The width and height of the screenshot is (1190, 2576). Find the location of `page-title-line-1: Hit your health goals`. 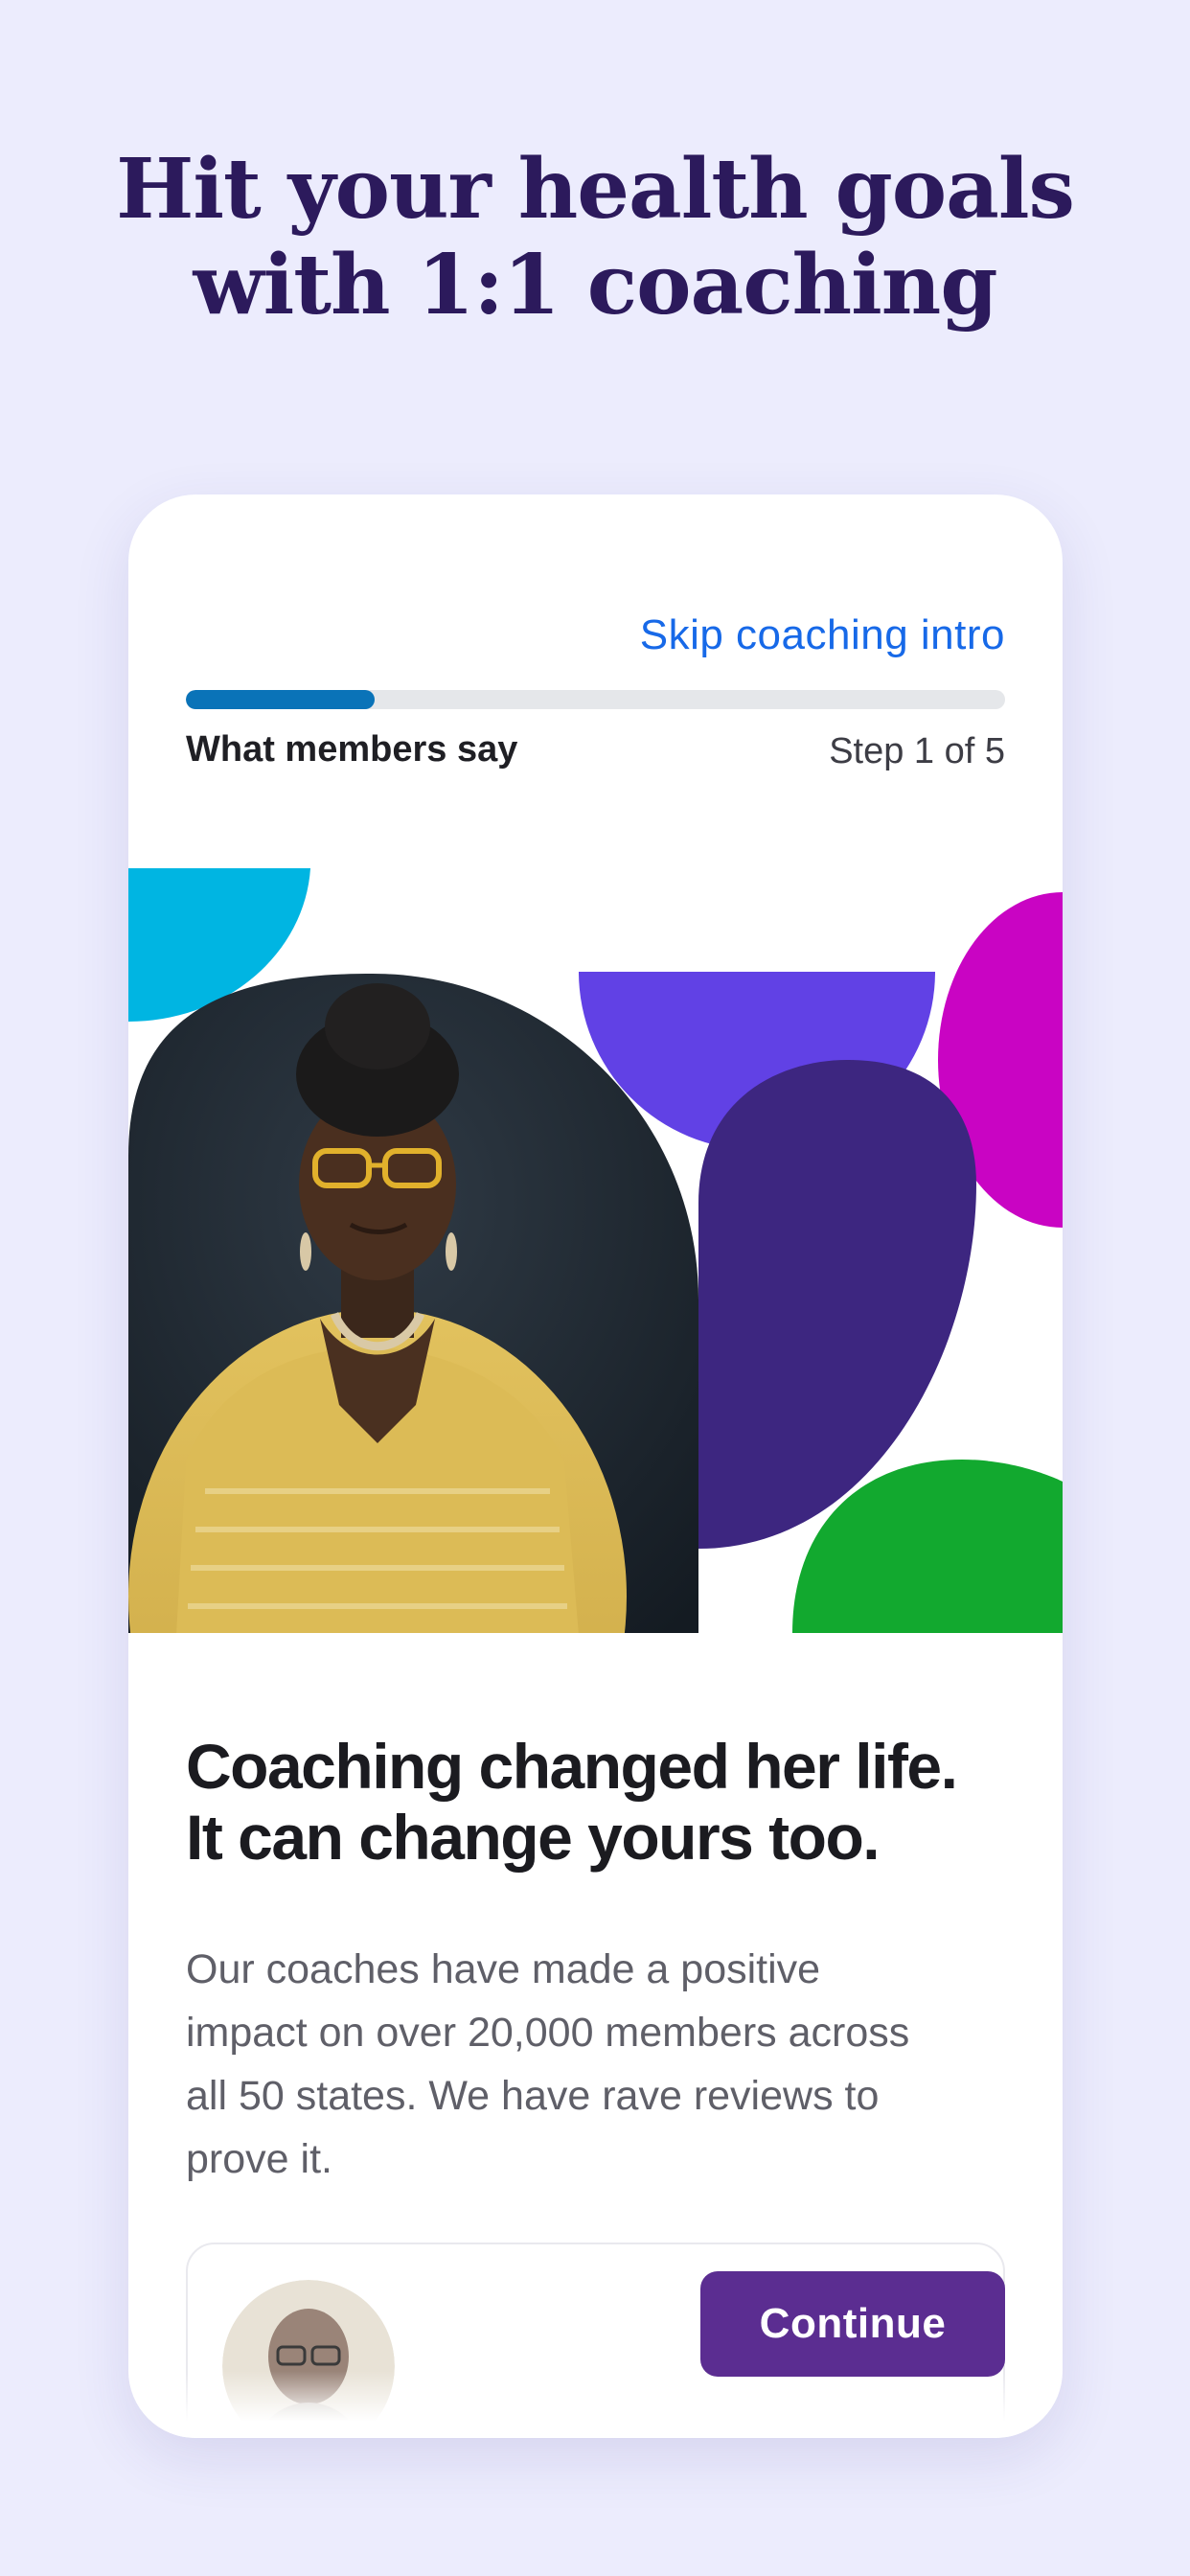

page-title-line-1: Hit your health goals is located at coordinates (595, 189).